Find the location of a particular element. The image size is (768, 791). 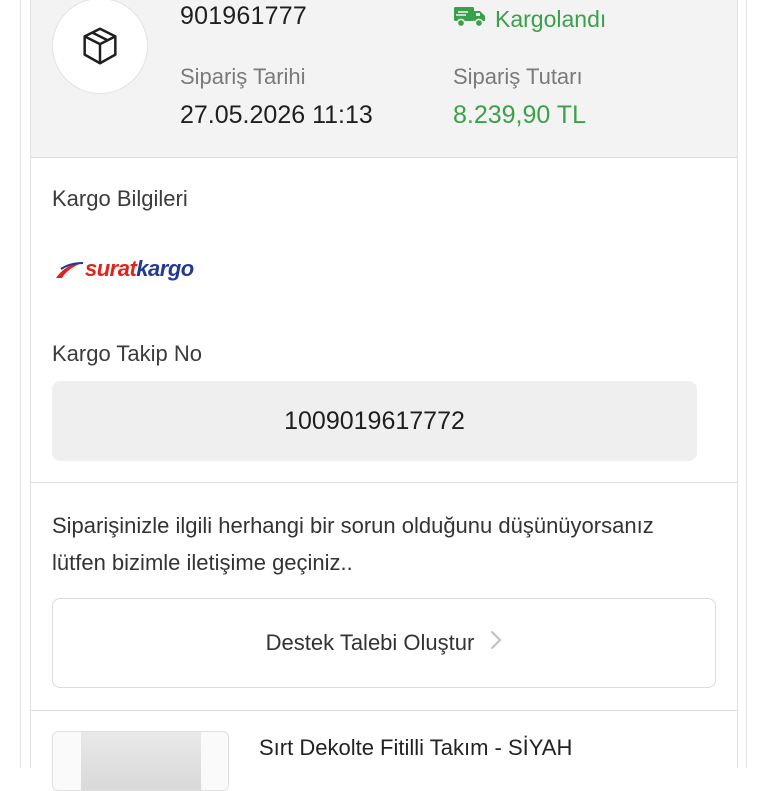

product-image is located at coordinates (141, 761).